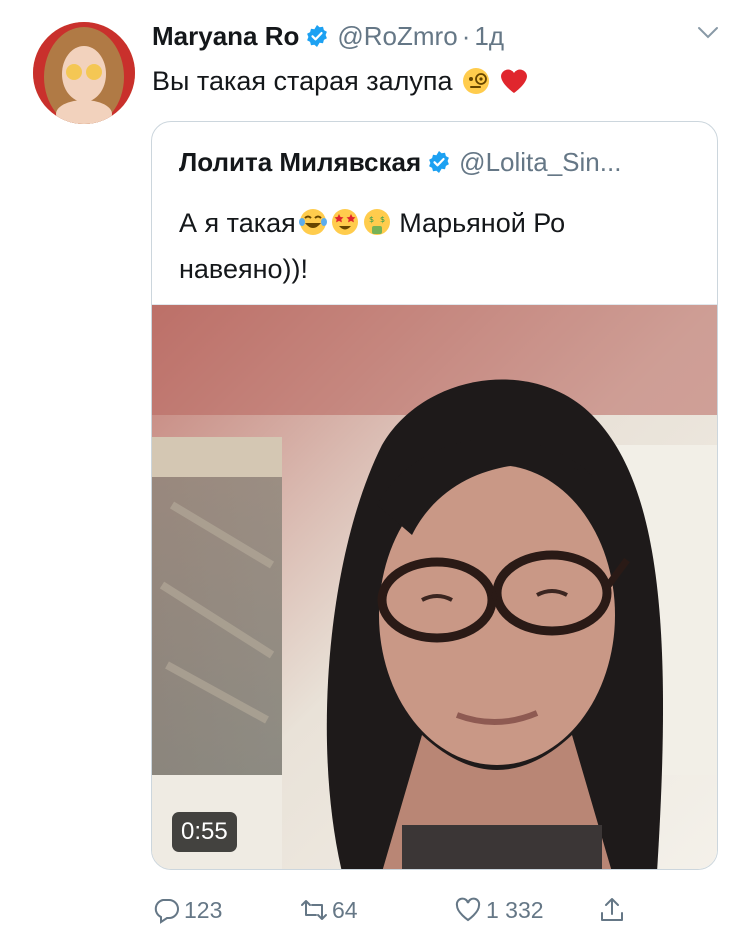  I want to click on tweet-text: Вы такая старая залупа, so click(340, 81).